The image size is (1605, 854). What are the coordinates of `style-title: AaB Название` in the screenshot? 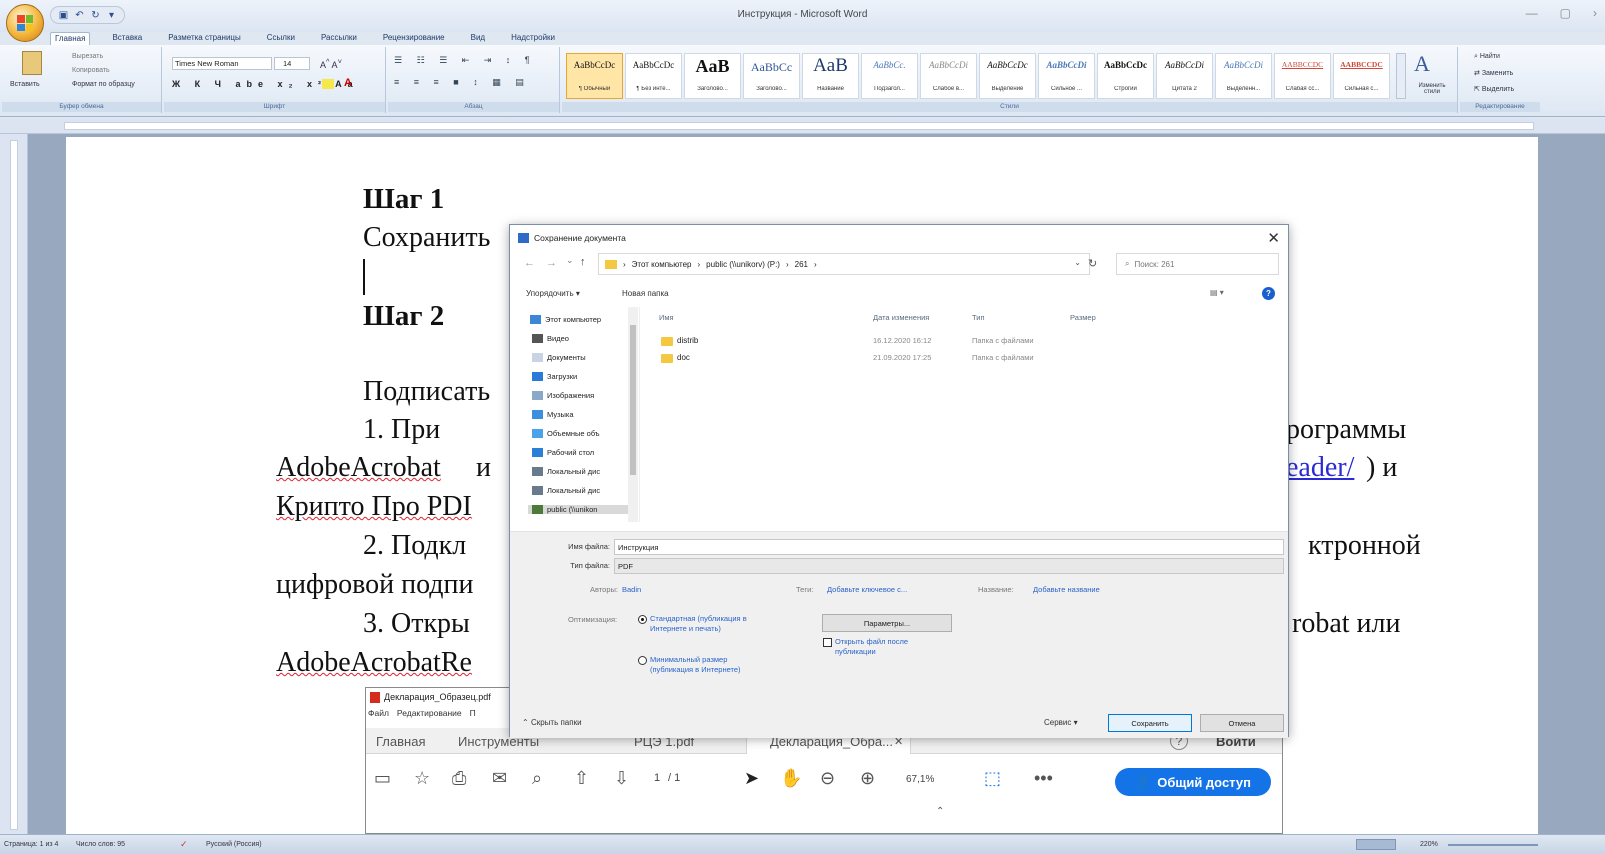 It's located at (830, 76).